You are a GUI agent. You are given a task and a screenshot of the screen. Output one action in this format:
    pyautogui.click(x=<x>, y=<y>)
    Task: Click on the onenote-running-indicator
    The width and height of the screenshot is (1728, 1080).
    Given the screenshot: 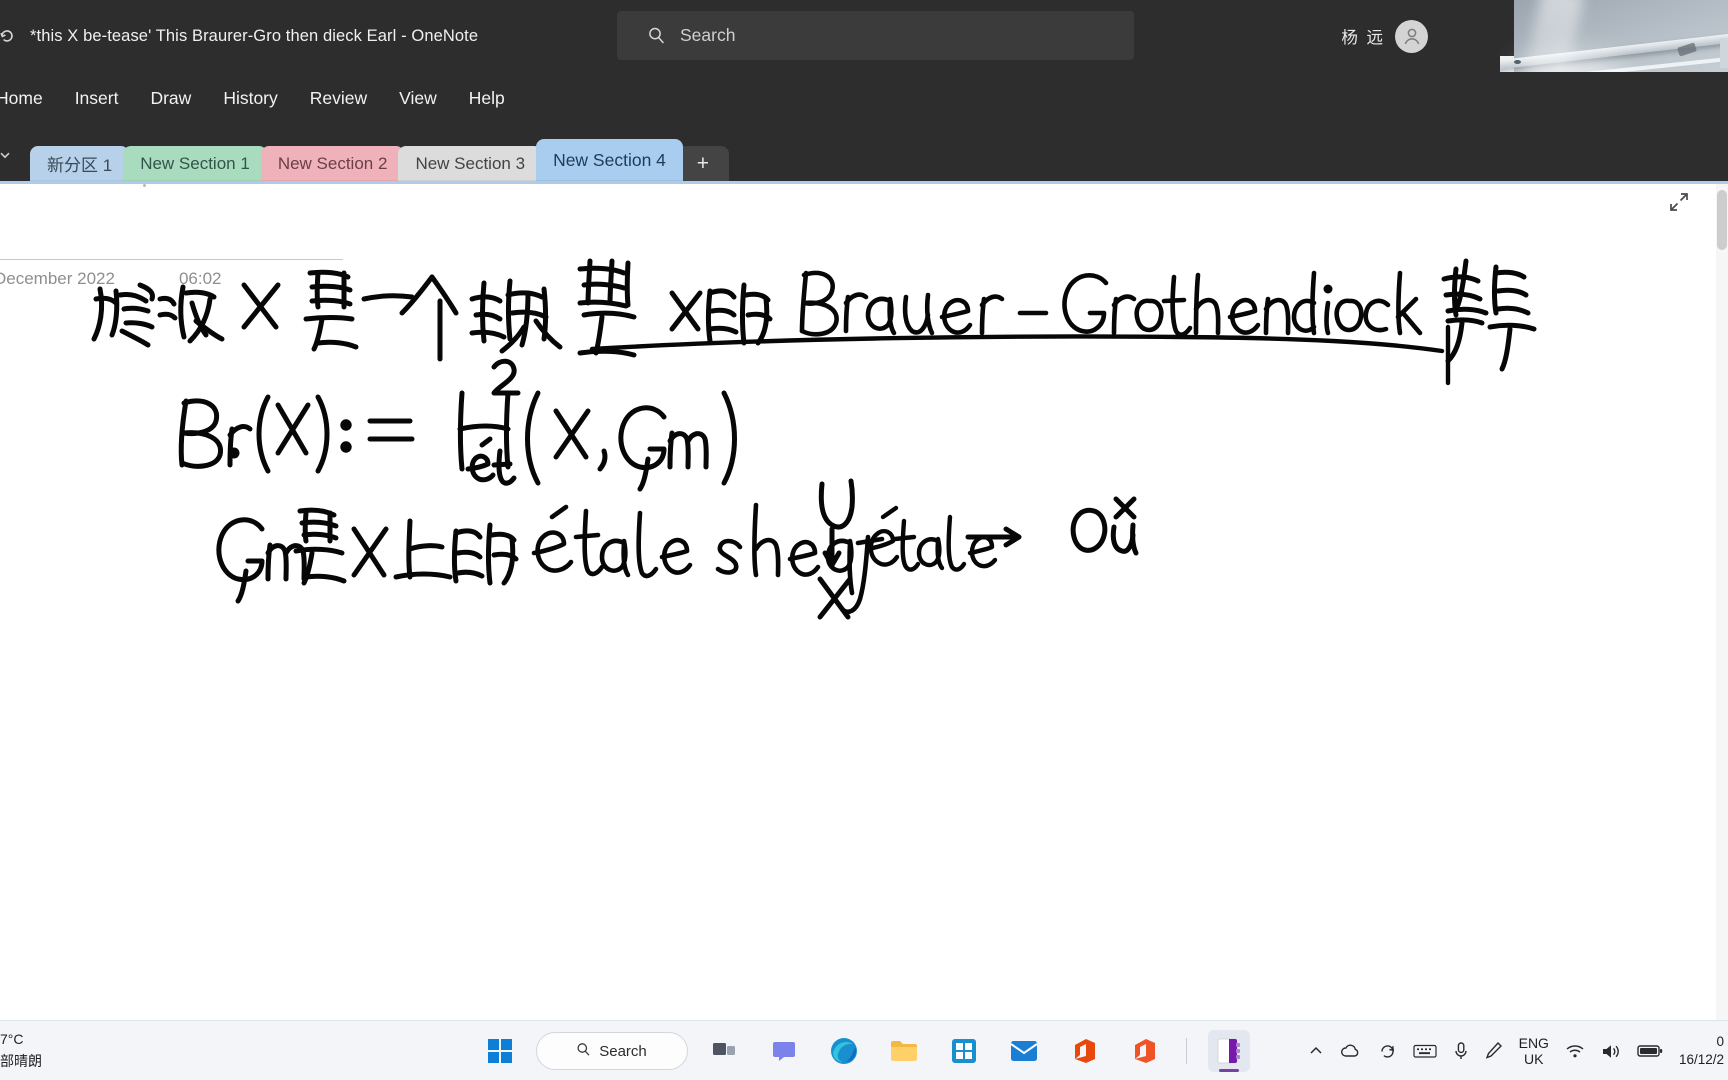 What is the action you would take?
    pyautogui.click(x=1228, y=1070)
    